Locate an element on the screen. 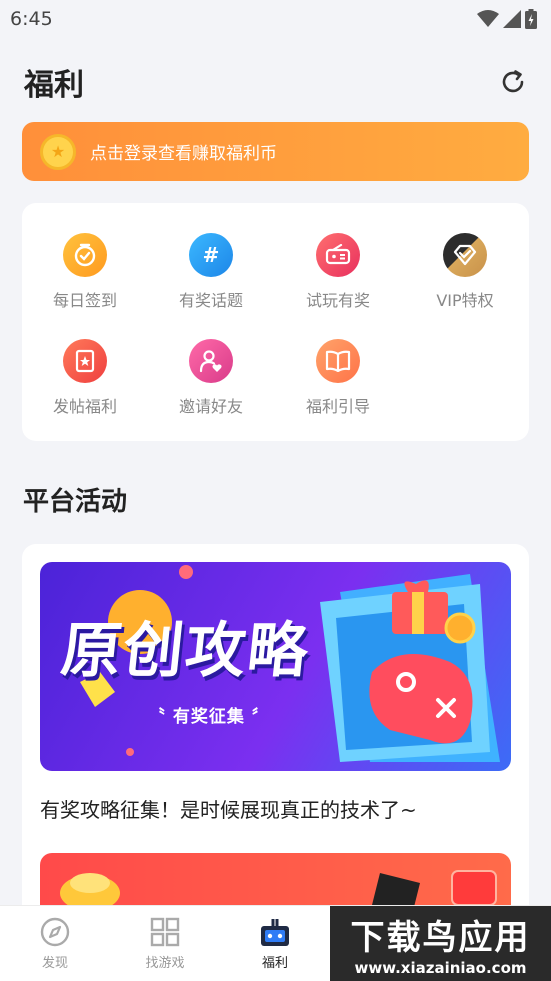 Image resolution: width=551 pixels, height=981 pixels. status-time: 6:45 is located at coordinates (31, 19).